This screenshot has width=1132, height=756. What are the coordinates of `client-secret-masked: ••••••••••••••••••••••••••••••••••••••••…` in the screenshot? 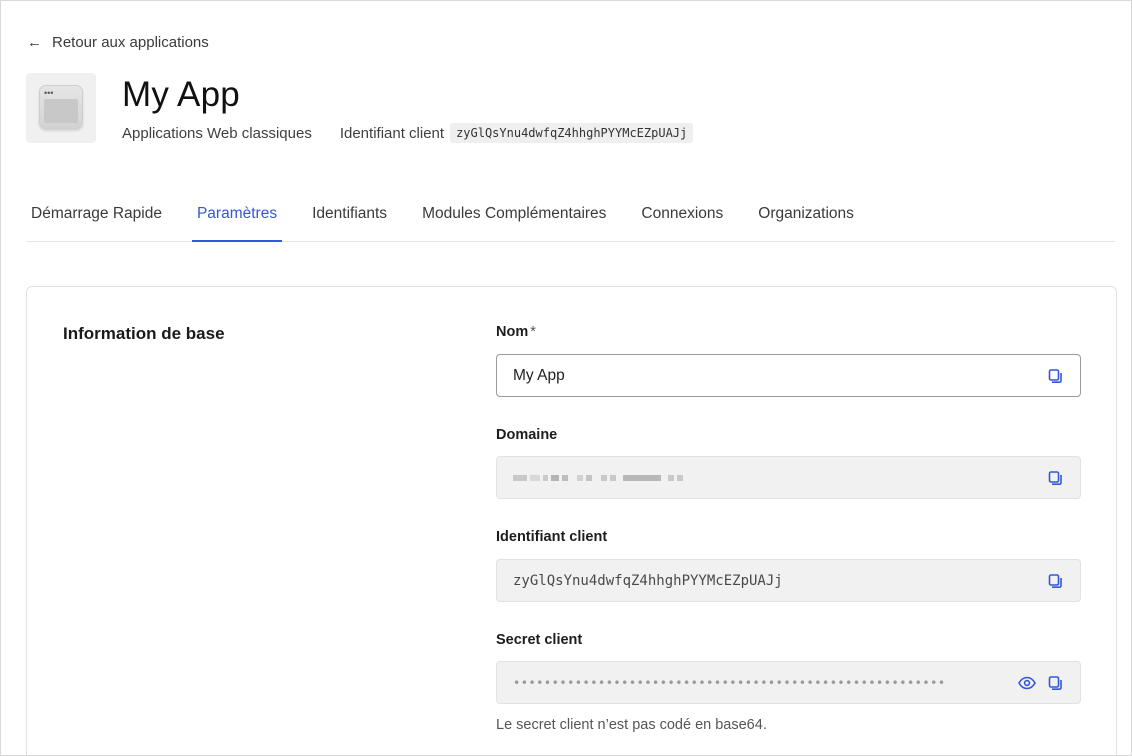 It's located at (729, 682).